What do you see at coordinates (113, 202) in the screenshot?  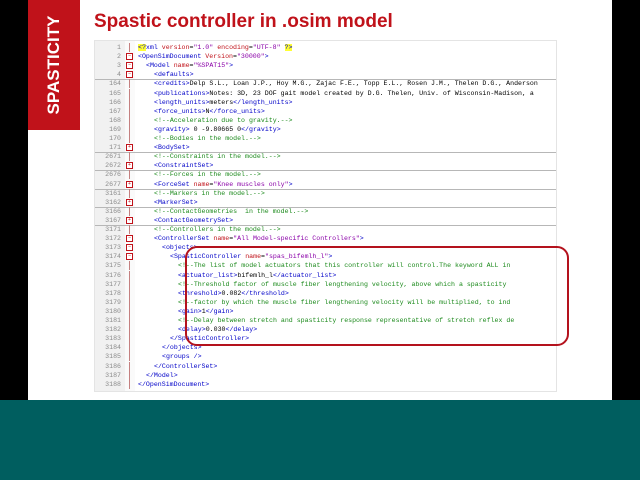 I see `line-number: 3162` at bounding box center [113, 202].